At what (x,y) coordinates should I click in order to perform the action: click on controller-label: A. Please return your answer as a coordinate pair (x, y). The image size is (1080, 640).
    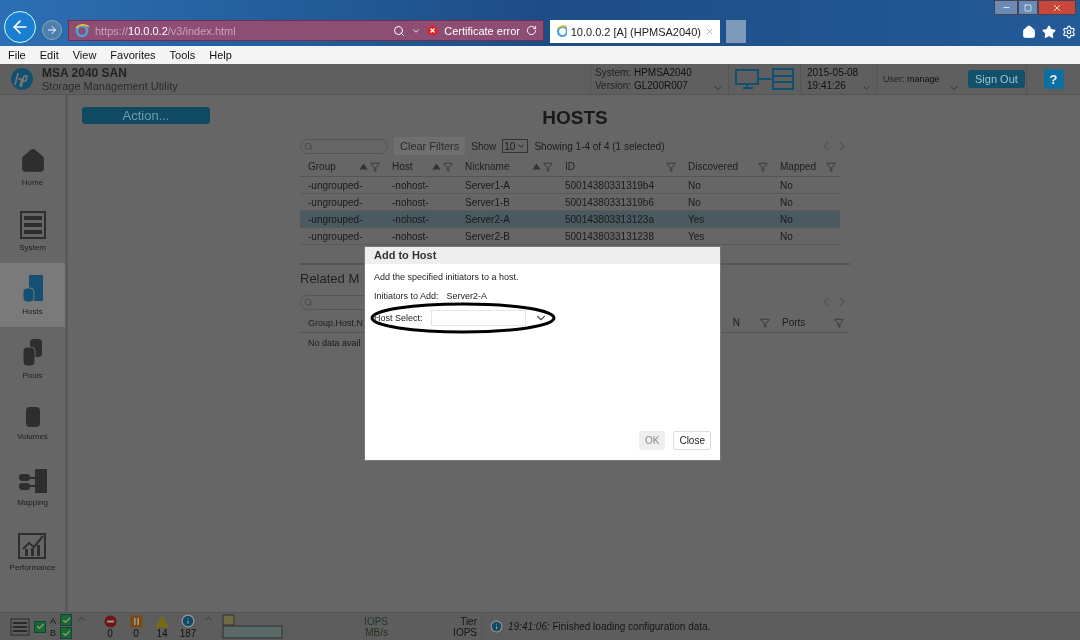
    Looking at the image, I should click on (53, 620).